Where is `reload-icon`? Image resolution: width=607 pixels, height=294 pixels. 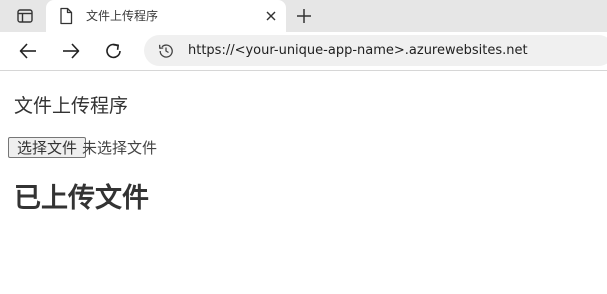
reload-icon is located at coordinates (114, 51).